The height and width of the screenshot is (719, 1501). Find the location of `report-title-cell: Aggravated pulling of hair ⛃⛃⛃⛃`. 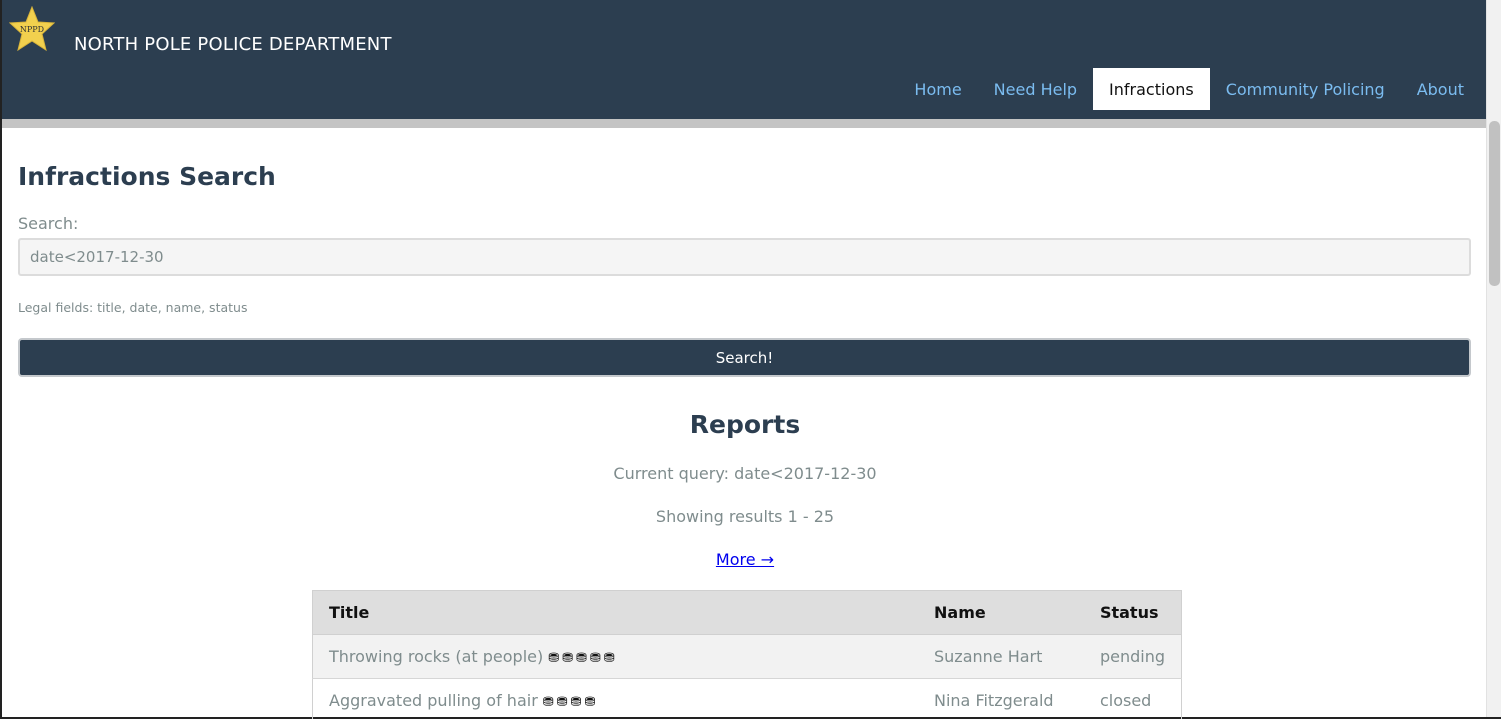

report-title-cell: Aggravated pulling of hair ⛃⛃⛃⛃ is located at coordinates (615, 698).